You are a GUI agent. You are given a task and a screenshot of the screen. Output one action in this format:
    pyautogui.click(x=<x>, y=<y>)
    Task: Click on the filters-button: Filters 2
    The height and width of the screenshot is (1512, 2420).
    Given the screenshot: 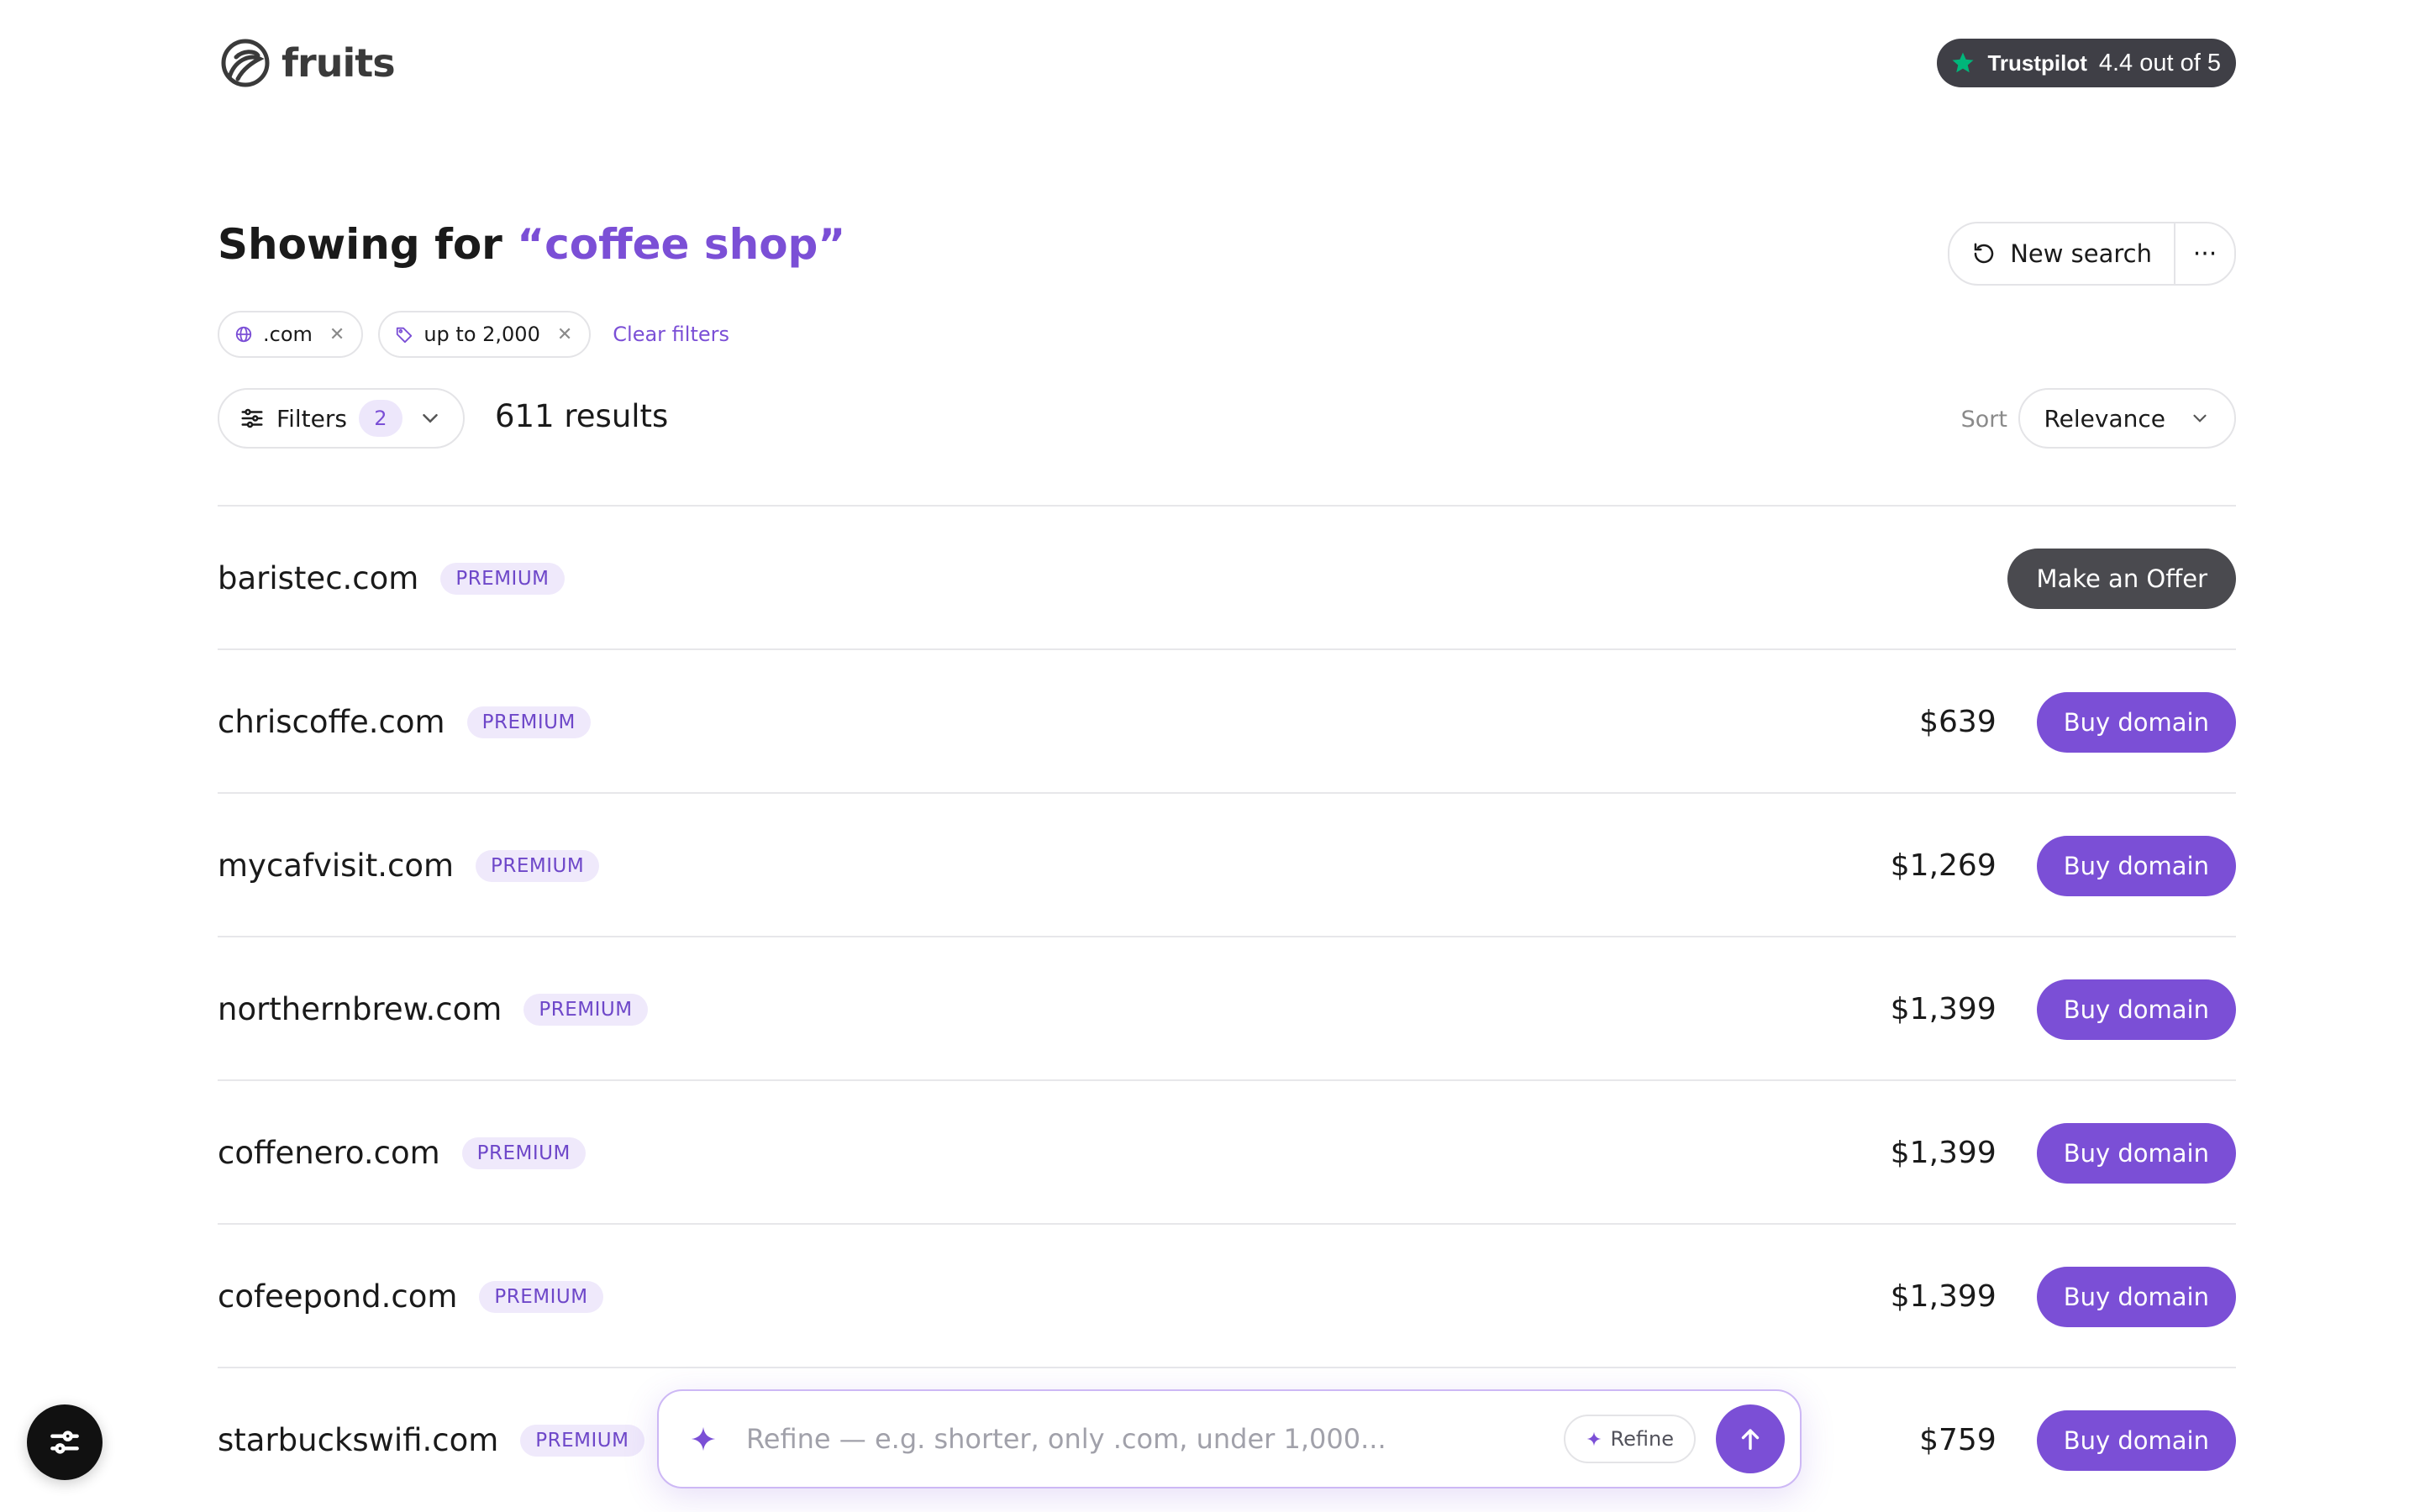 What is the action you would take?
    pyautogui.click(x=341, y=418)
    